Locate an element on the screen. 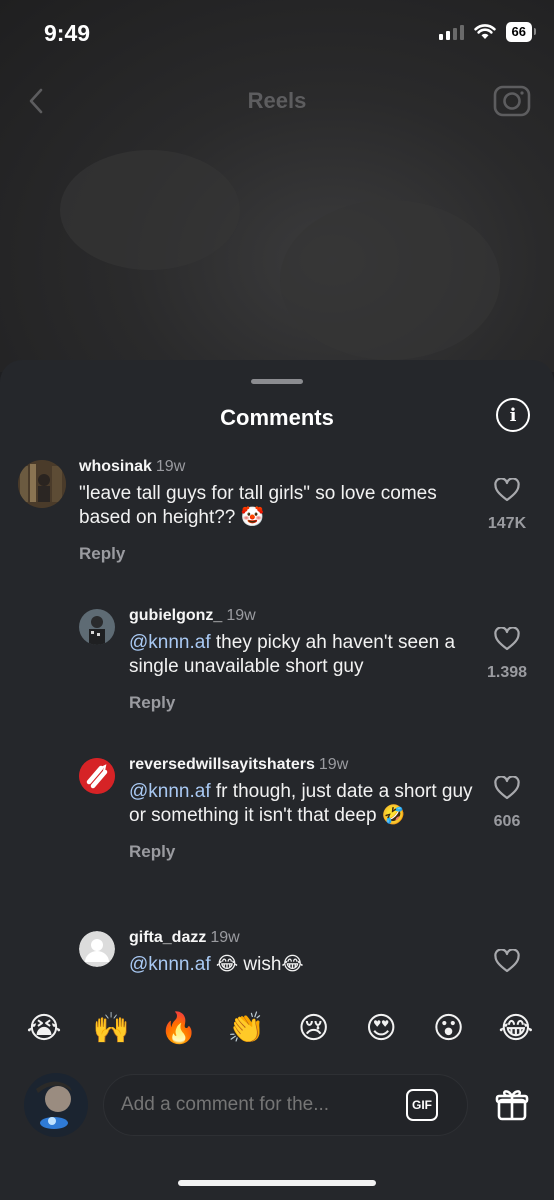 The height and width of the screenshot is (1200, 554). page-title: Reels is located at coordinates (277, 100).